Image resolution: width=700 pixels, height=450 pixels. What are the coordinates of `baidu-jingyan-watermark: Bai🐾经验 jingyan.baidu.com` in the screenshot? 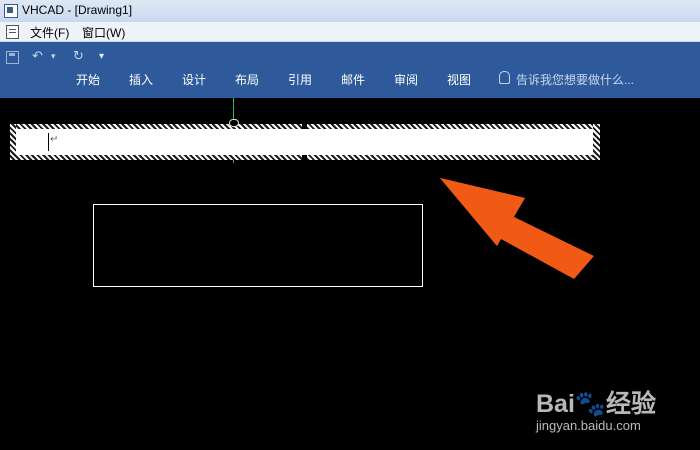 It's located at (616, 410).